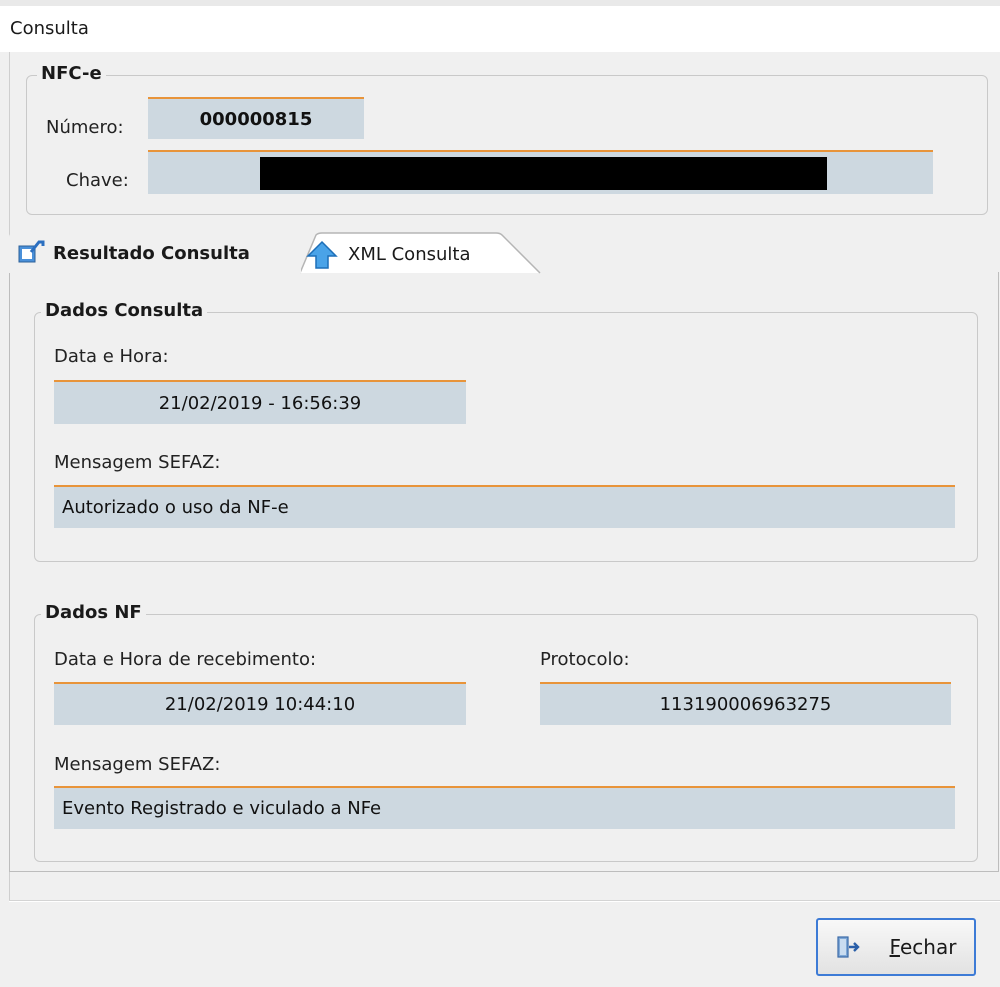  Describe the element at coordinates (85, 127) in the screenshot. I see `numero-label: Número:` at that location.